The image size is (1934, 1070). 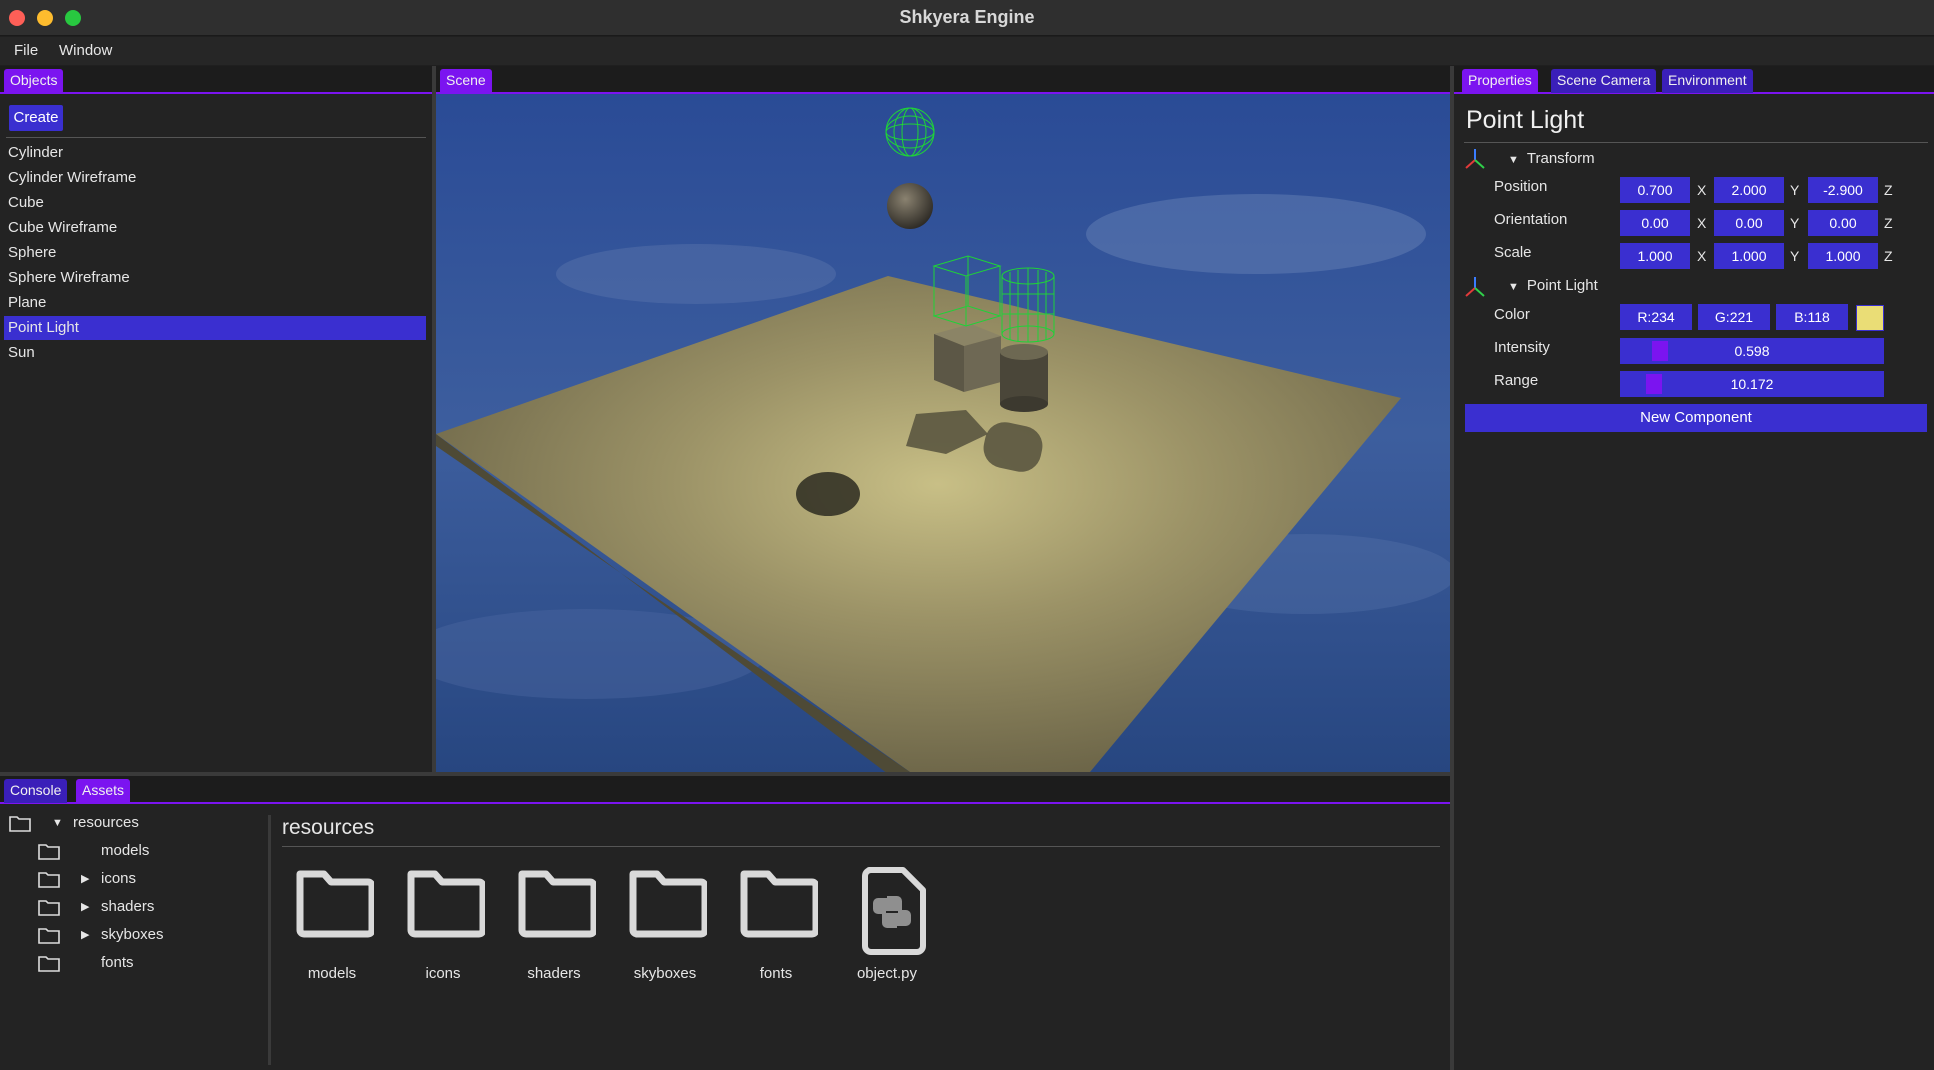 What do you see at coordinates (1752, 351) in the screenshot?
I see `intensity-slider: 0.598` at bounding box center [1752, 351].